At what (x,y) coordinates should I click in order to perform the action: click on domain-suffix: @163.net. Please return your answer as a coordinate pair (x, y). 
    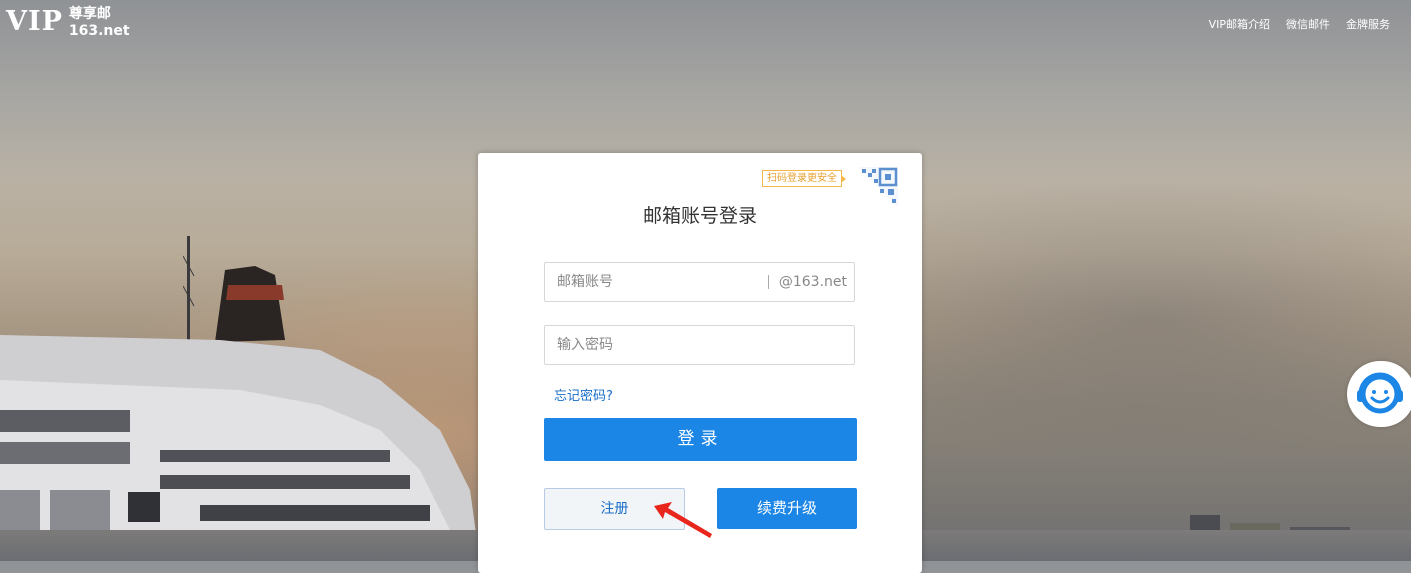
    Looking at the image, I should click on (812, 282).